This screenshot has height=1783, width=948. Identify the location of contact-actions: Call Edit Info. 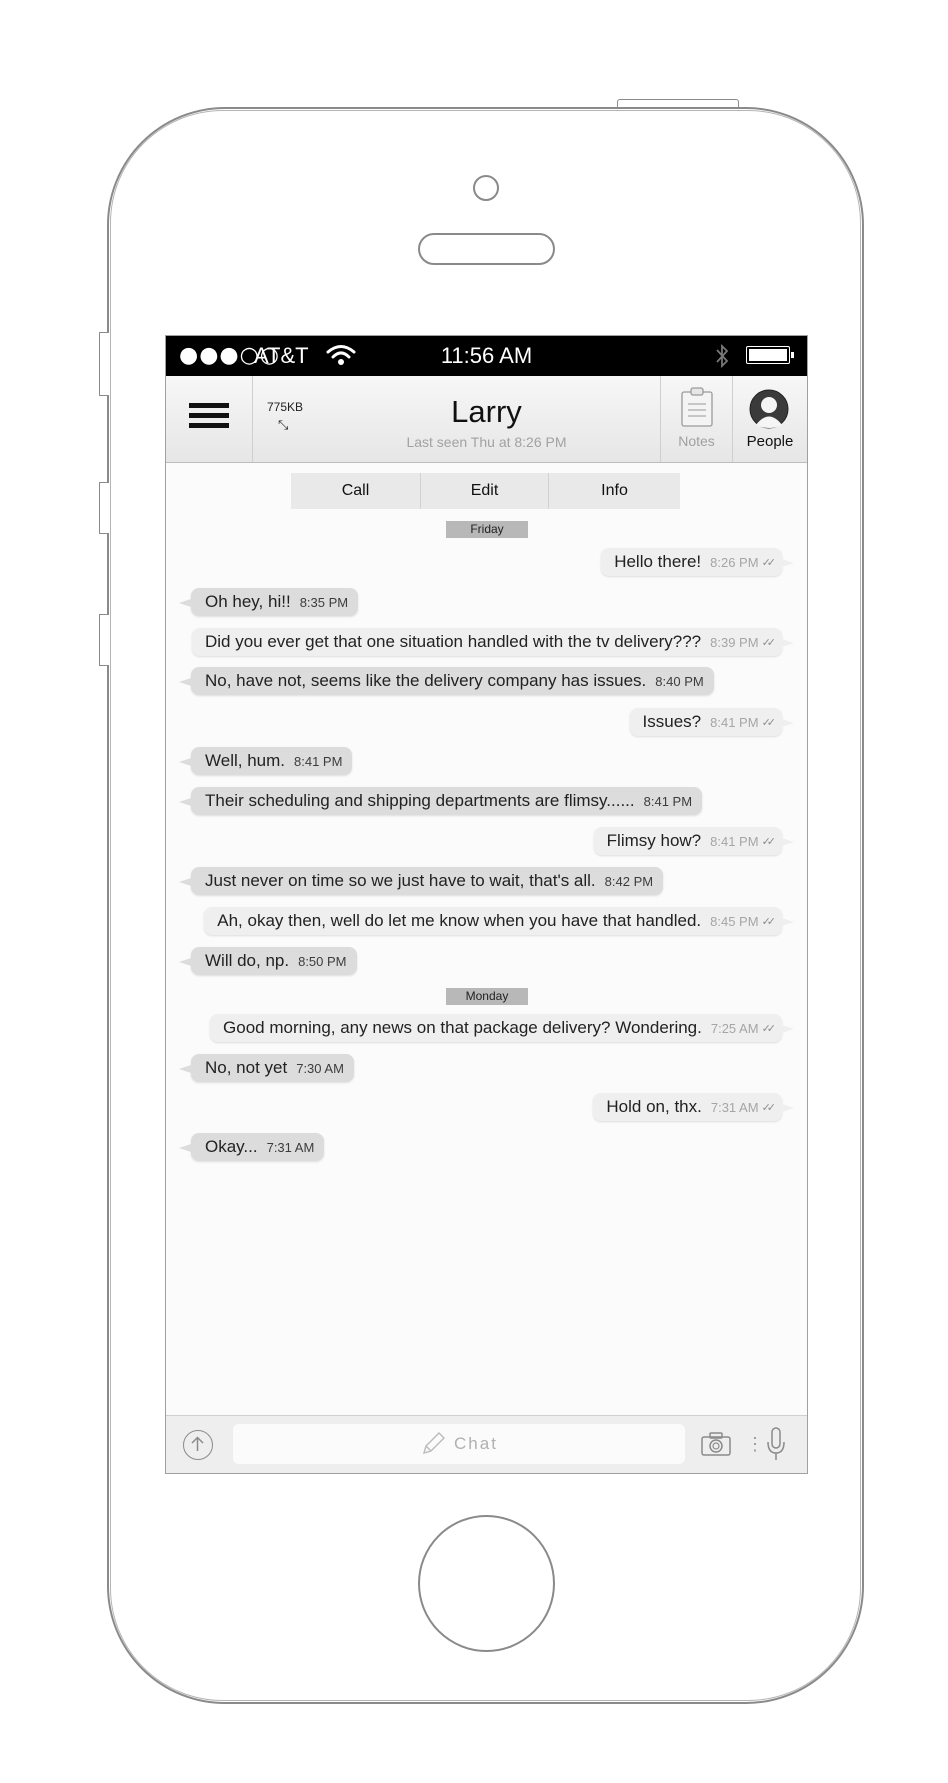
(485, 491).